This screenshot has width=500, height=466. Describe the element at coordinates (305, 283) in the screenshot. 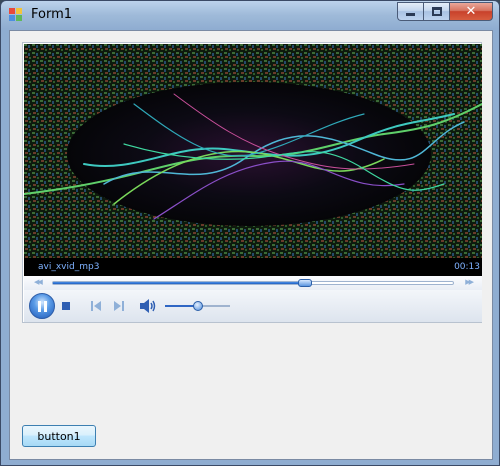

I see `seek-thumb` at that location.